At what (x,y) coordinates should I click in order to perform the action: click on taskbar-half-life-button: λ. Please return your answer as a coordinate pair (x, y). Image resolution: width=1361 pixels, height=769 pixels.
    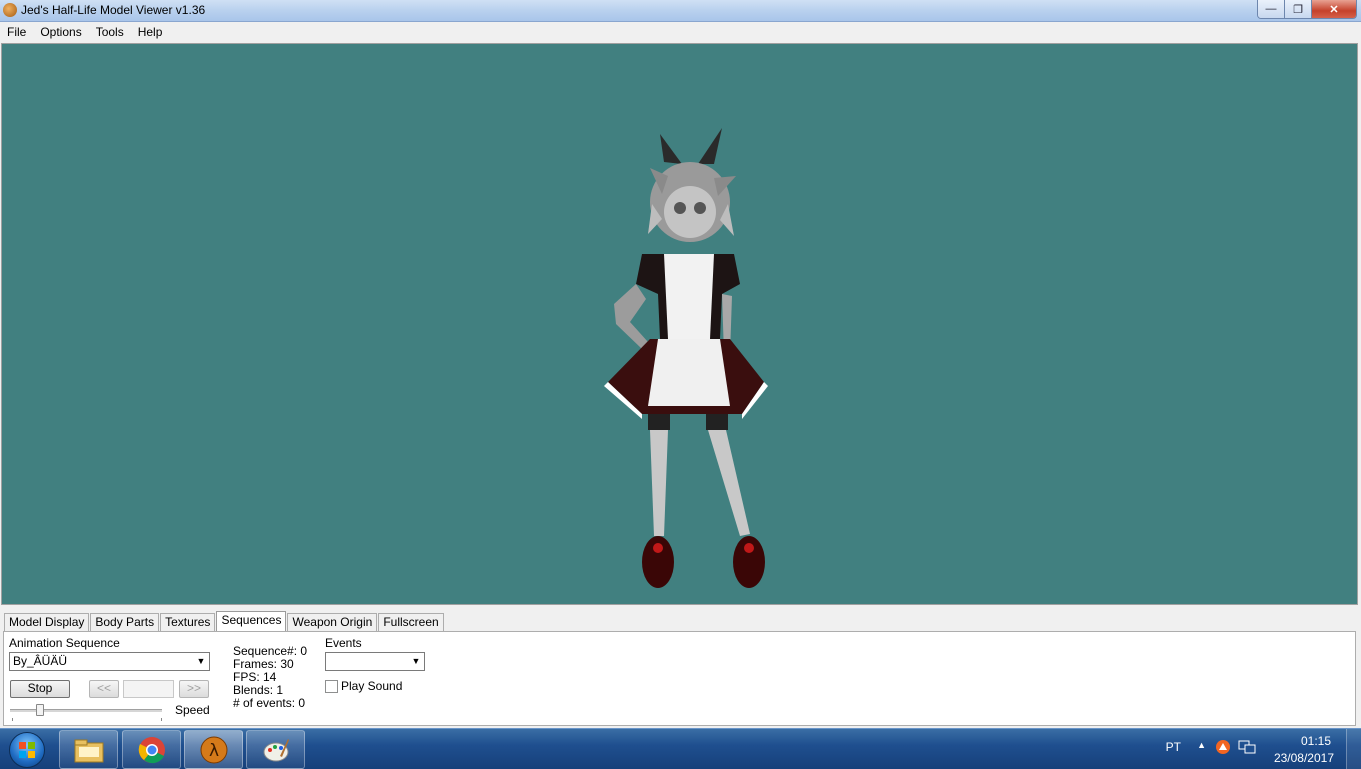
    Looking at the image, I should click on (213, 749).